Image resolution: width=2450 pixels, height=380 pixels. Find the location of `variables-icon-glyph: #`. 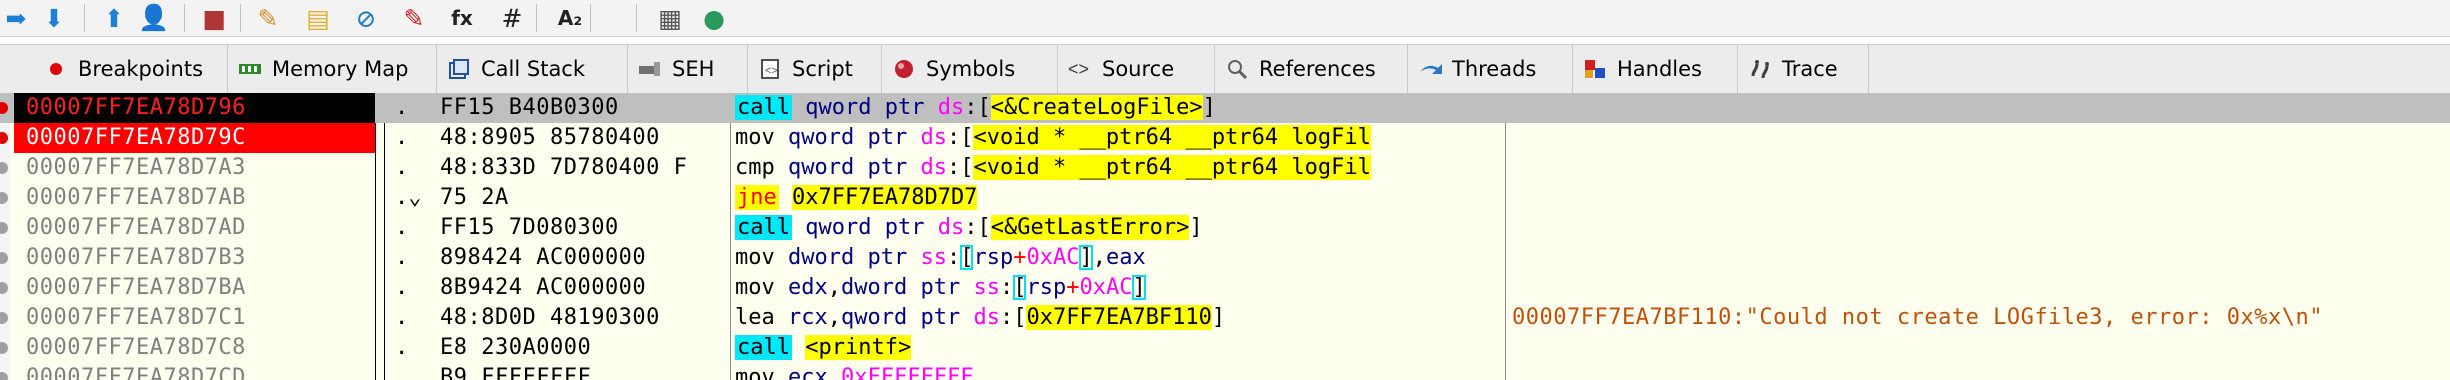

variables-icon-glyph: # is located at coordinates (512, 18).